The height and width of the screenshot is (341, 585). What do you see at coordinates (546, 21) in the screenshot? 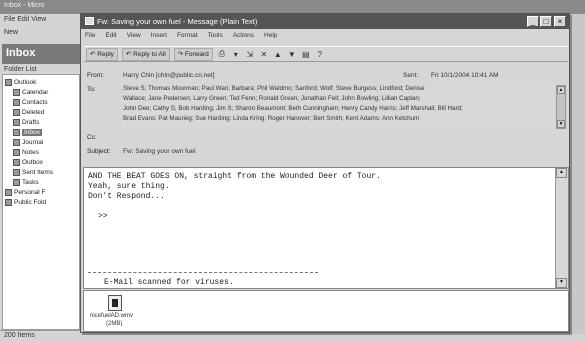
I see `maximize-button: □` at bounding box center [546, 21].